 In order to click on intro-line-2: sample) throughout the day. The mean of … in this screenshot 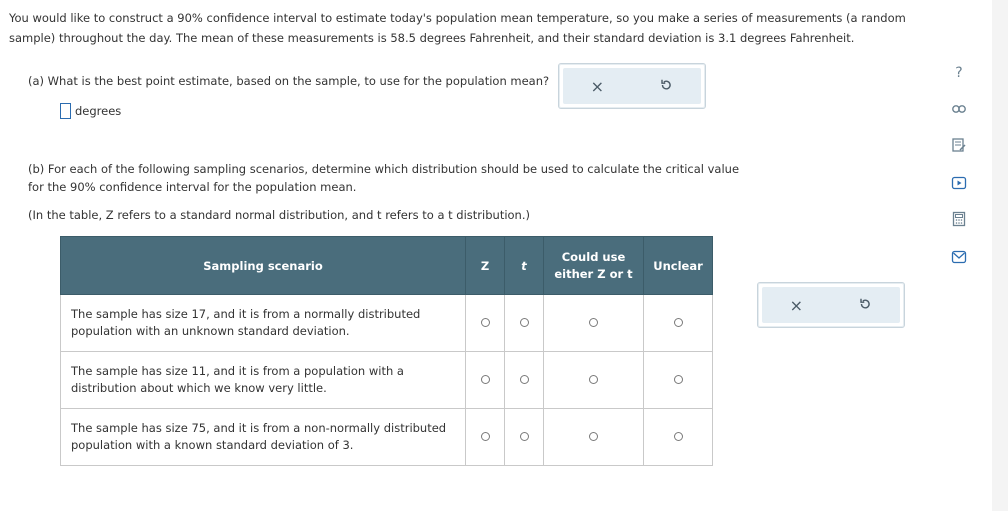, I will do `click(432, 38)`.